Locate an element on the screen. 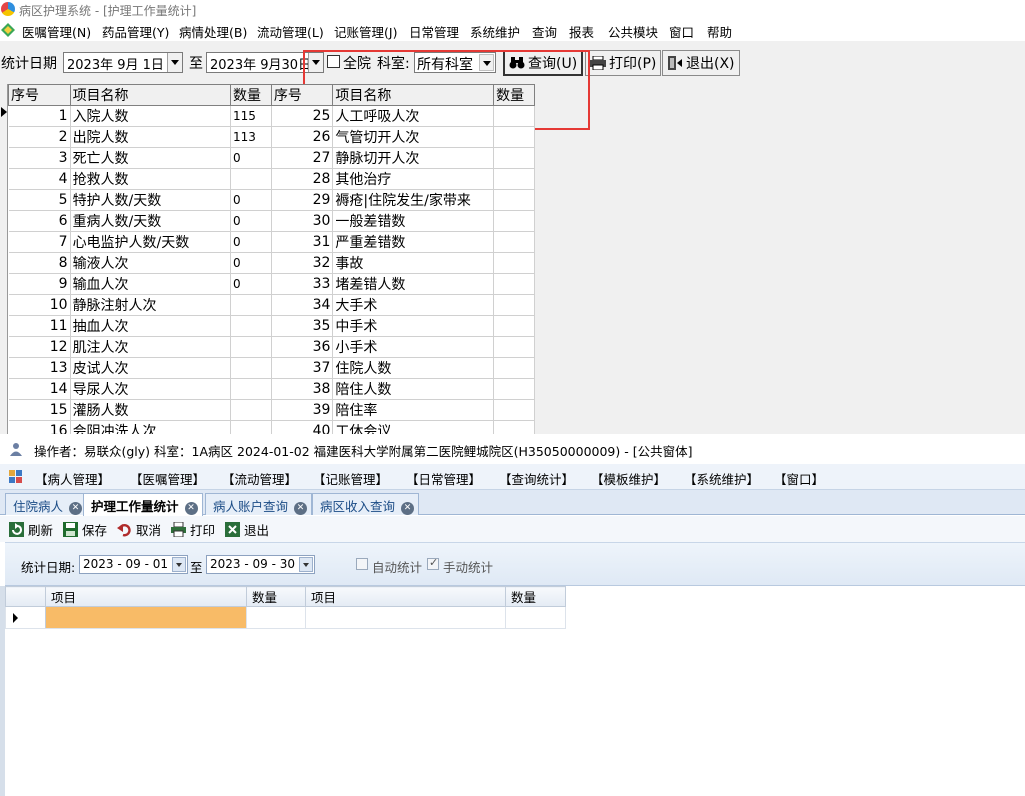 The width and height of the screenshot is (1025, 796). cell-item: 输液人次 is located at coordinates (150, 263).